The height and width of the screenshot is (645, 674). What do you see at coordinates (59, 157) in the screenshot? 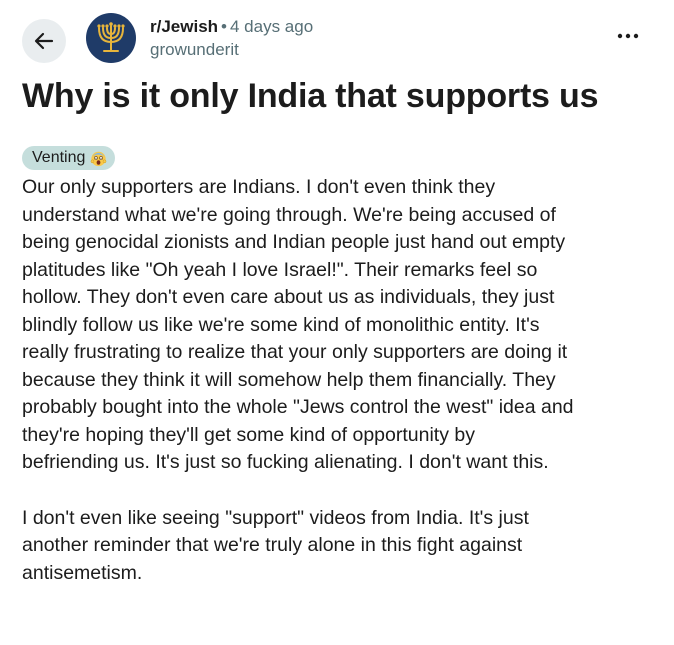
I see `flair-label: Venting` at bounding box center [59, 157].